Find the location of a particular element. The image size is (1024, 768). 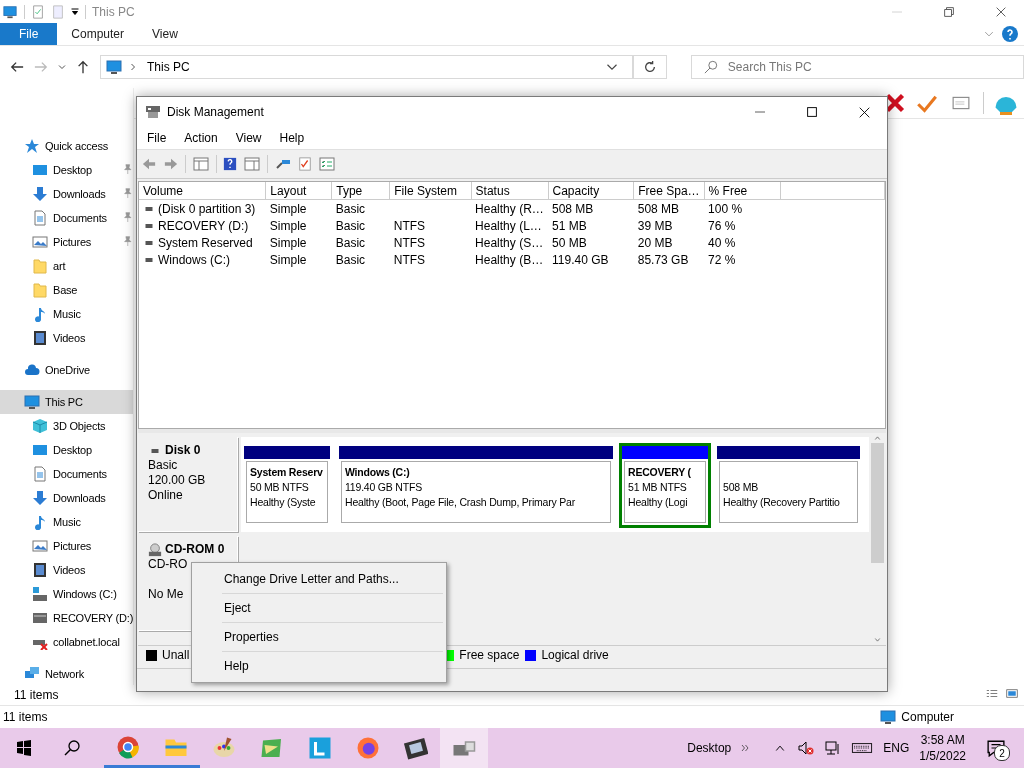

taskbar-app is located at coordinates (464, 748).